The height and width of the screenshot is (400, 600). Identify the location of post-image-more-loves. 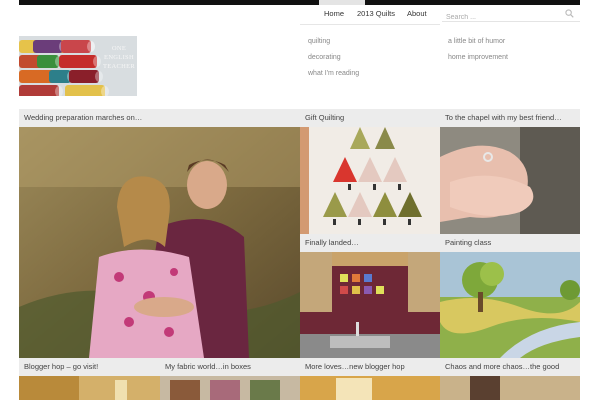
(370, 388).